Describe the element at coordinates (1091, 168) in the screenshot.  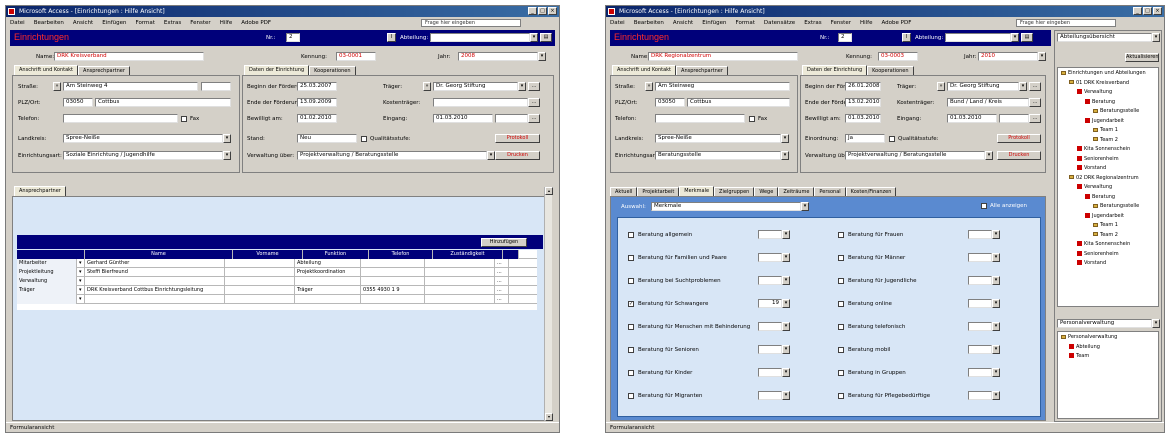
I see `tree-node: Vorstand` at that location.